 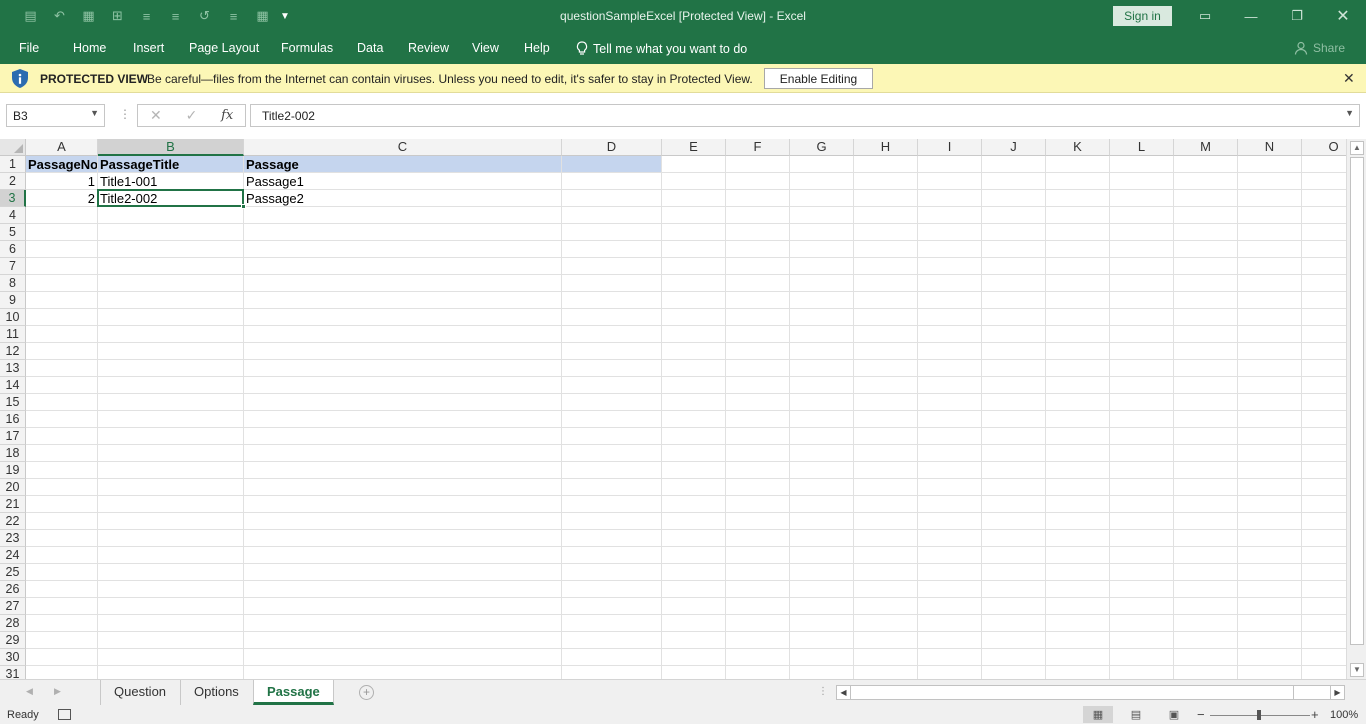 I want to click on fill-handle, so click(x=243, y=206).